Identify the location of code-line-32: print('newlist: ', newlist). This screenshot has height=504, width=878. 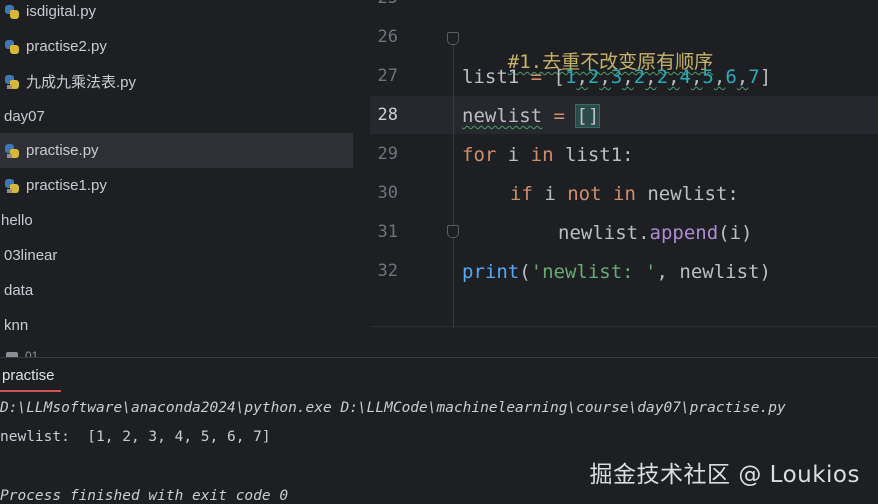
(616, 272).